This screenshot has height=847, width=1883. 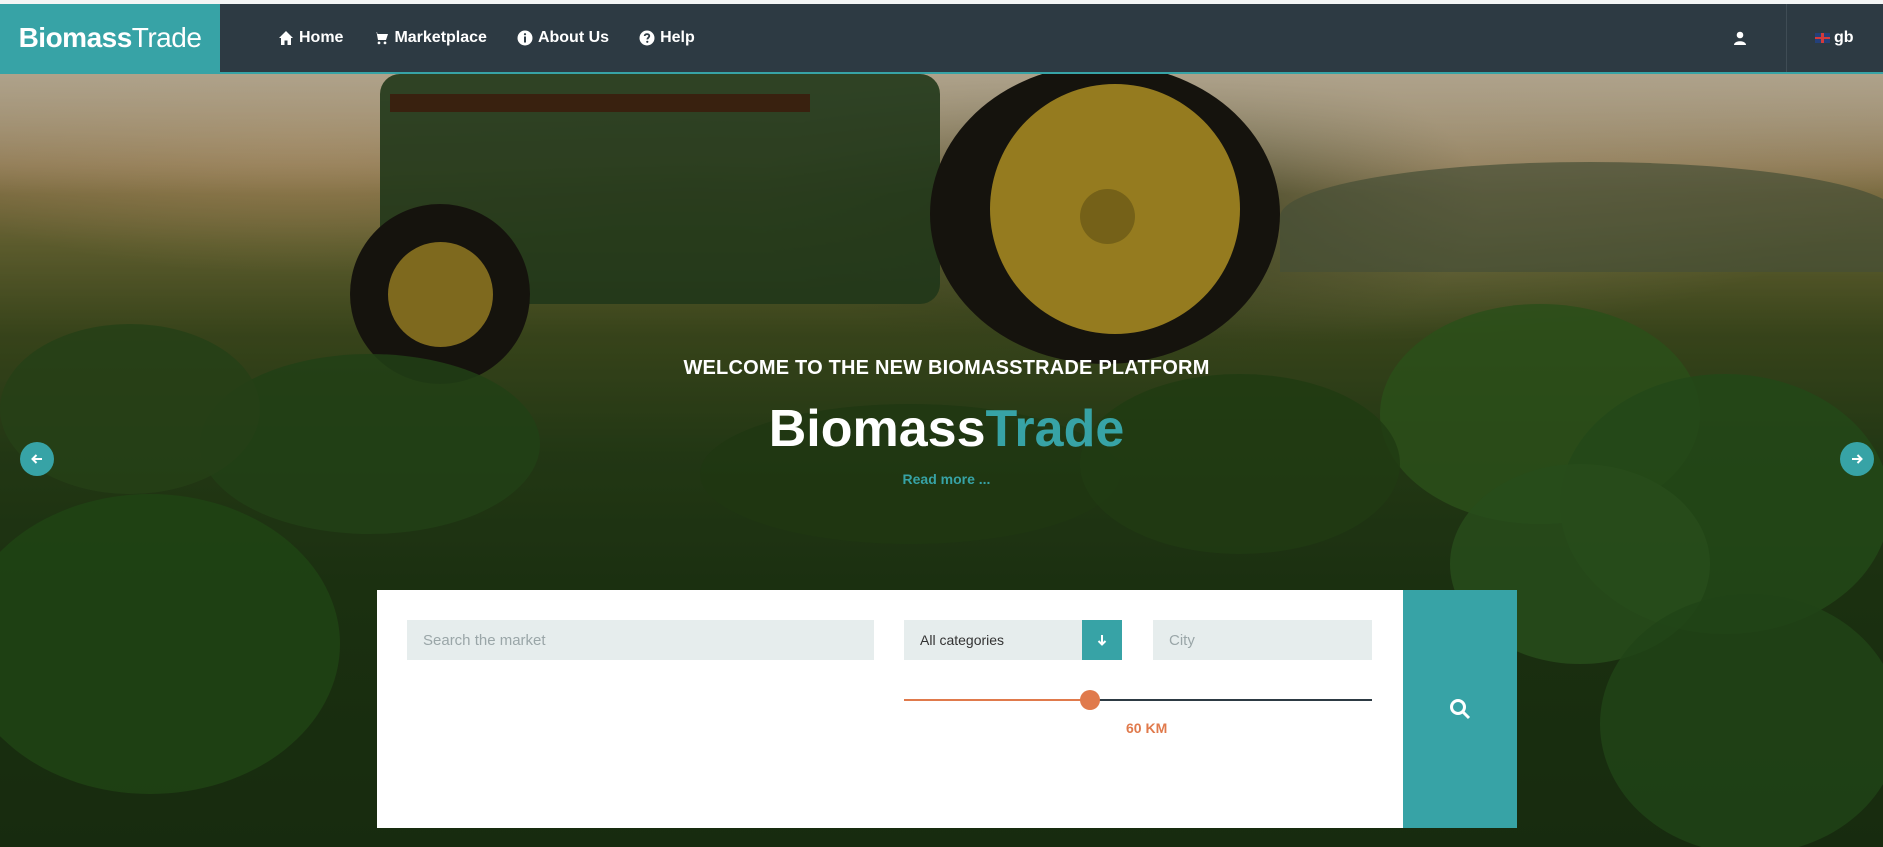 I want to click on language-code: gb, so click(x=1844, y=37).